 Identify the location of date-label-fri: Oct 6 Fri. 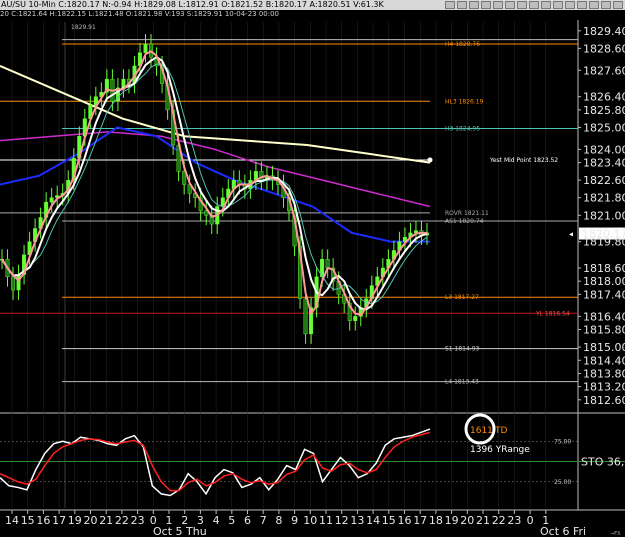
(563, 531).